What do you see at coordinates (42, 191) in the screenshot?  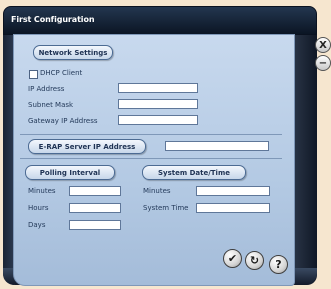 I see `polling-minutes-label: Minutes` at bounding box center [42, 191].